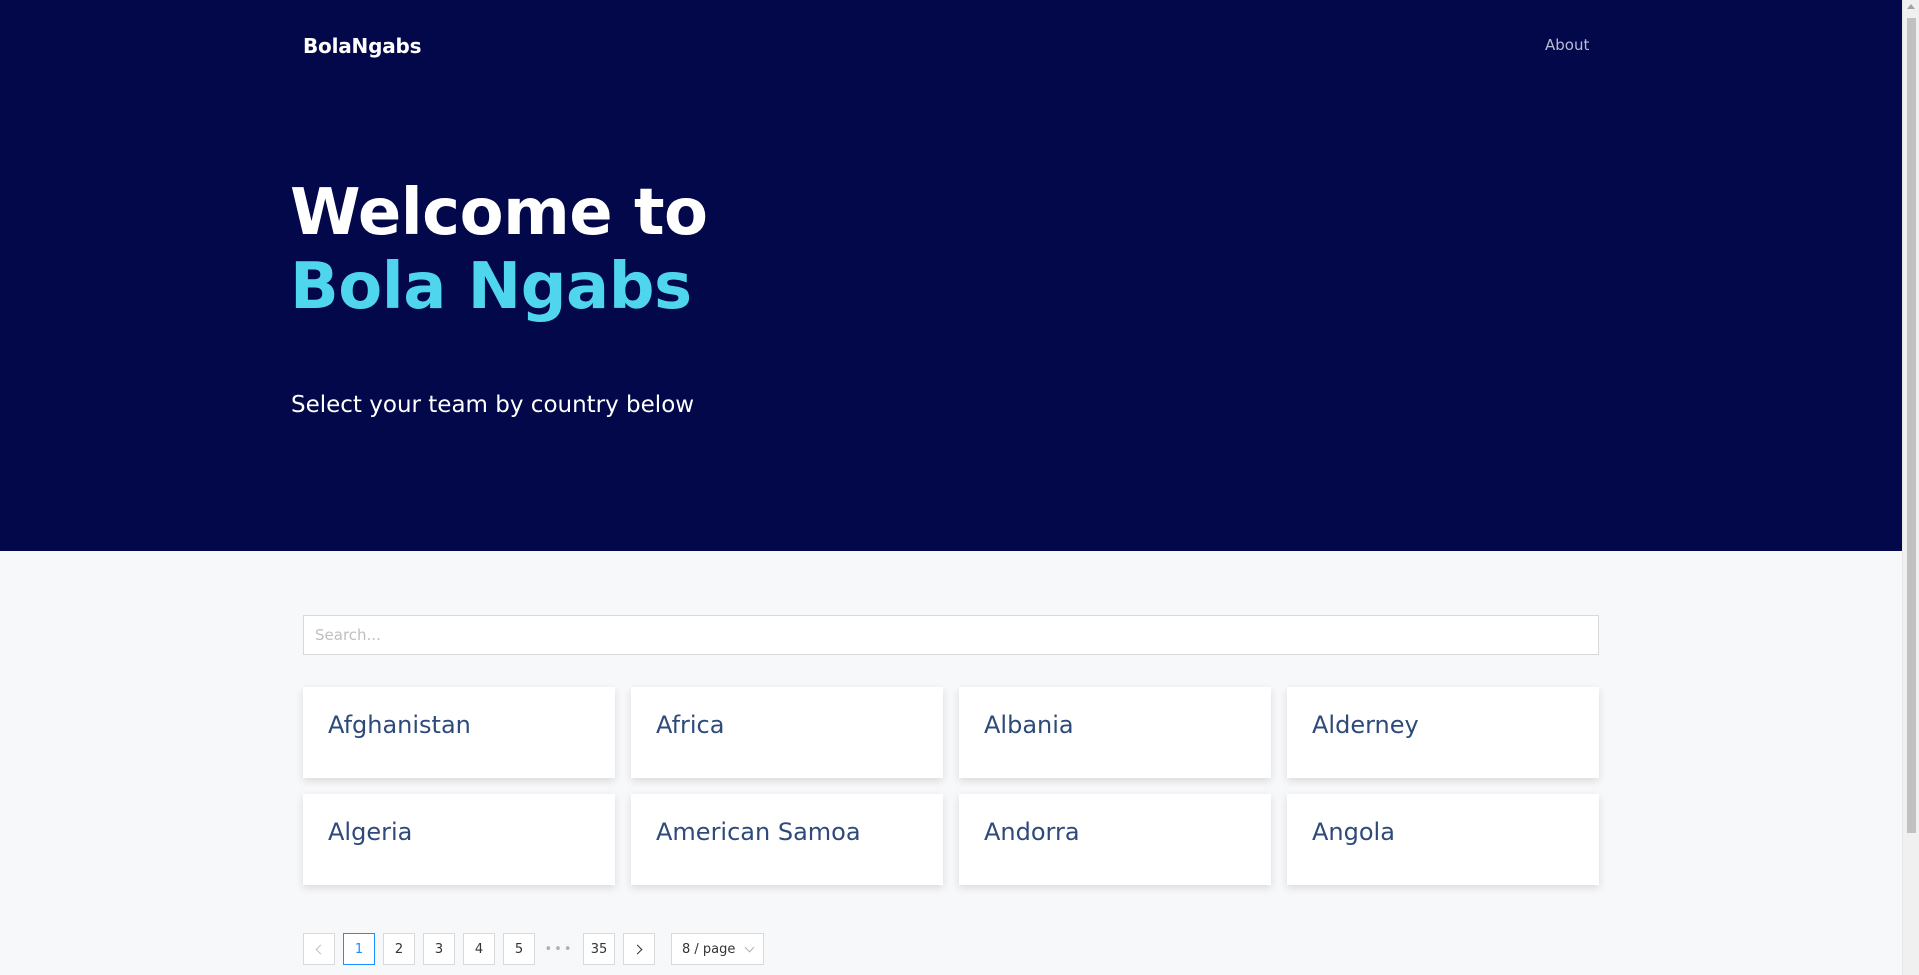 This screenshot has width=1919, height=975. Describe the element at coordinates (362, 46) in the screenshot. I see `brand-logo: BolaNgabs` at that location.